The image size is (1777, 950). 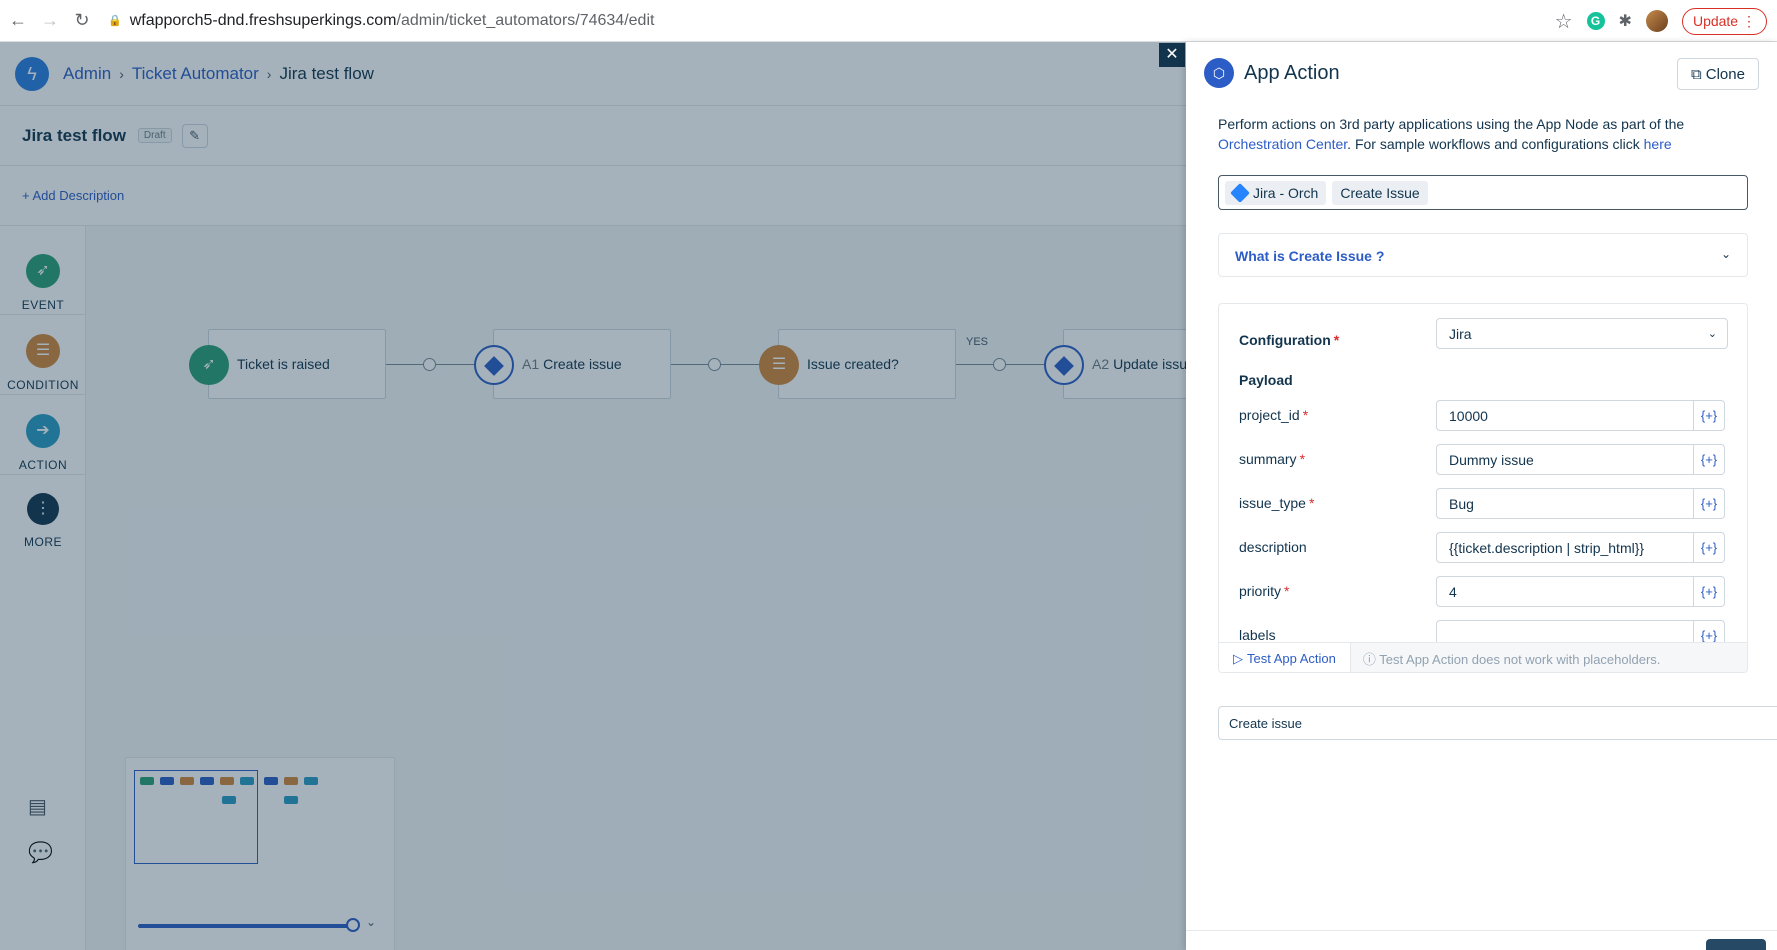 I want to click on field-label-text: description, so click(x=1273, y=547).